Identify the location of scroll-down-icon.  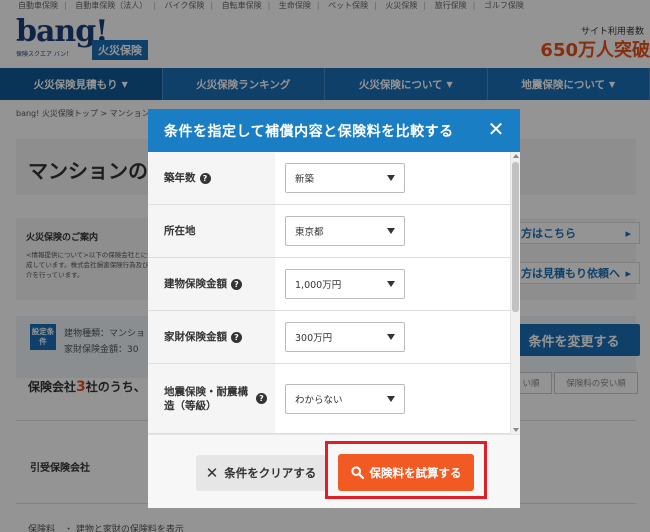
(516, 430).